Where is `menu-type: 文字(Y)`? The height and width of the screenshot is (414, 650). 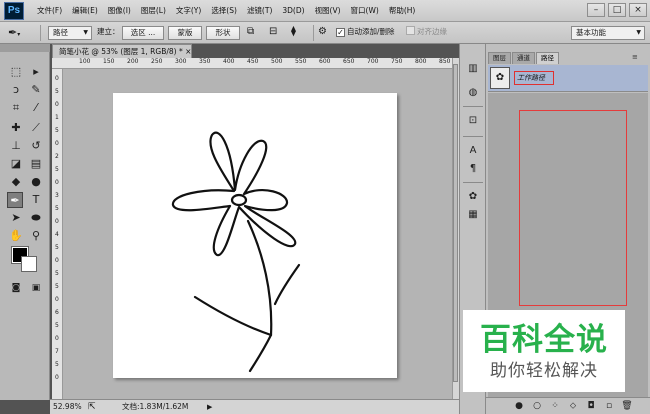 menu-type: 文字(Y) is located at coordinates (188, 11).